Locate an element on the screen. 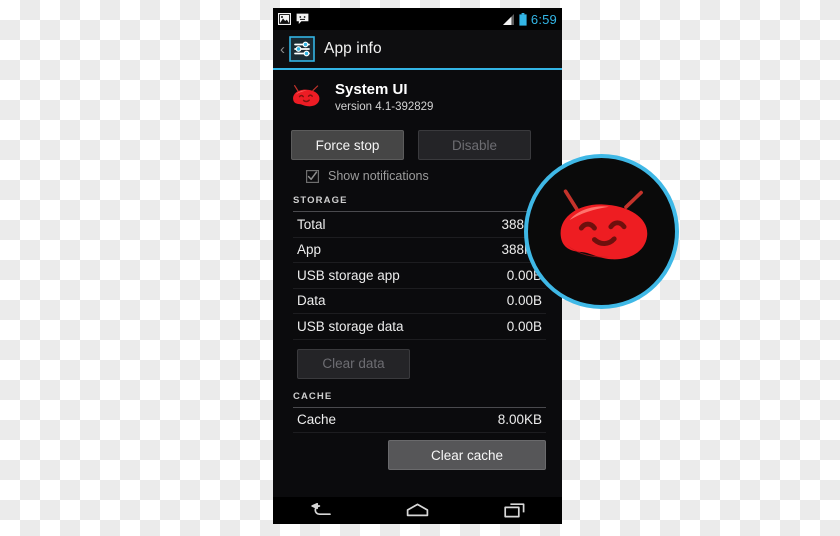 The height and width of the screenshot is (536, 840). page-title: App info is located at coordinates (353, 48).